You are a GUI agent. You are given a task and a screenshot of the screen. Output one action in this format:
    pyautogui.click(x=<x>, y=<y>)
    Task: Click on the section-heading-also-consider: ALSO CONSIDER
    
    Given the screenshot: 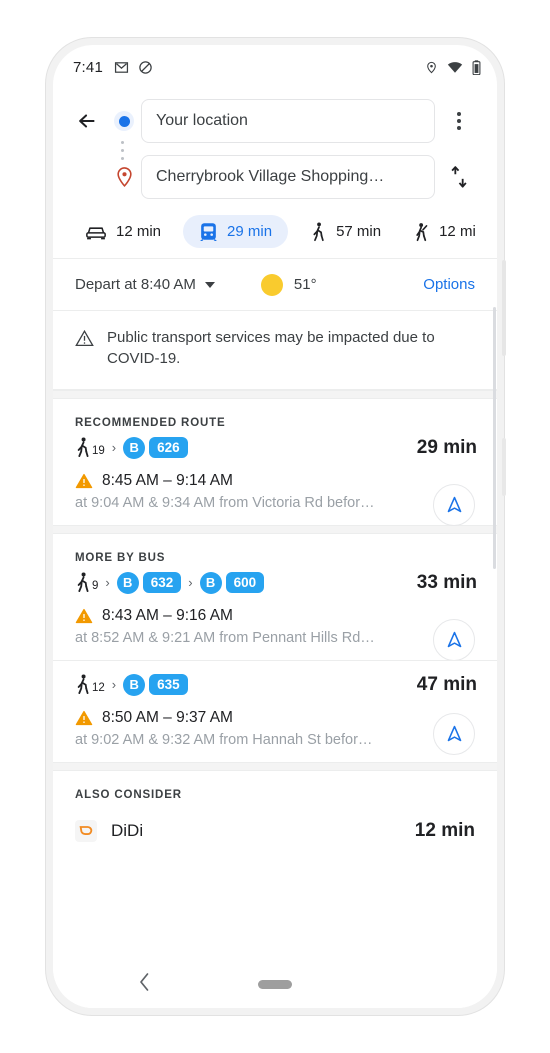 What is the action you would take?
    pyautogui.click(x=128, y=794)
    